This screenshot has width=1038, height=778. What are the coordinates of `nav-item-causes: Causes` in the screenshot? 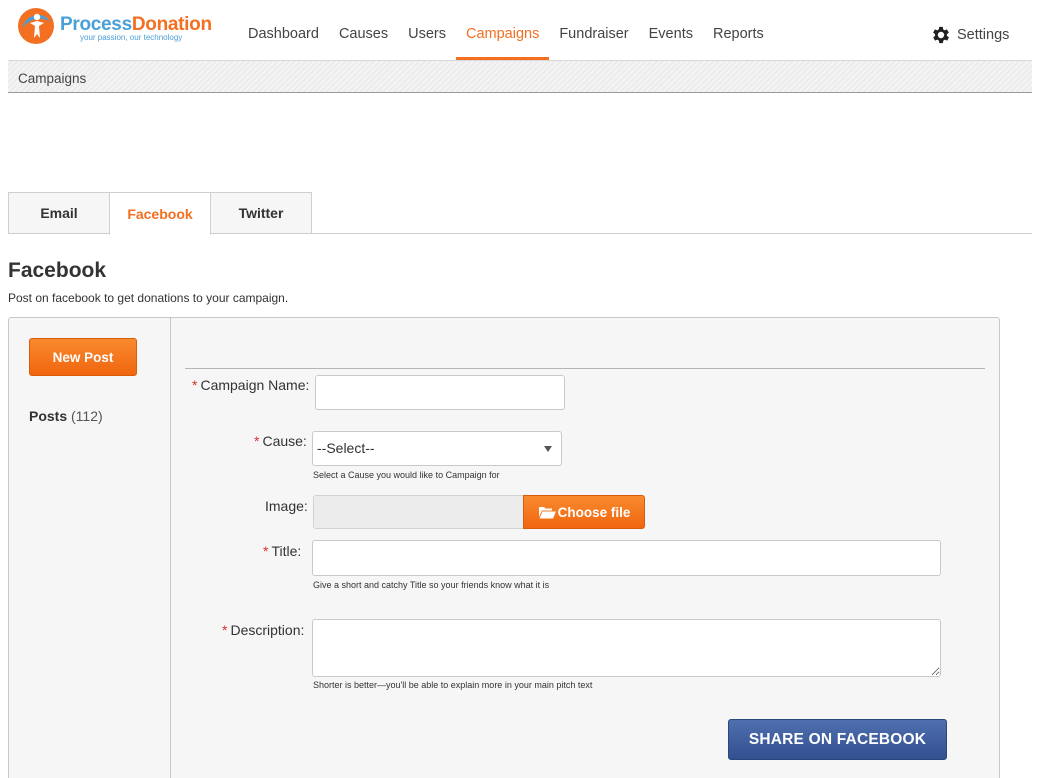 It's located at (363, 30).